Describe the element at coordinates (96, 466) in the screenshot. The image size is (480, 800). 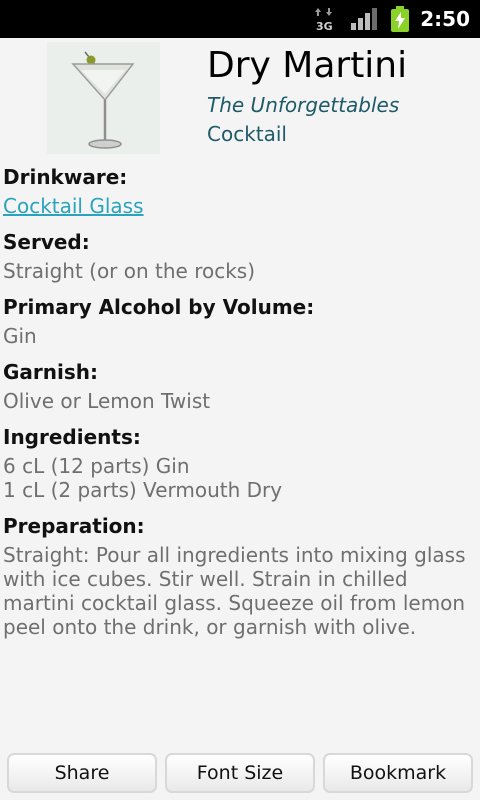
I see `ingredient-item: 6 cL (12 parts) Gin` at that location.